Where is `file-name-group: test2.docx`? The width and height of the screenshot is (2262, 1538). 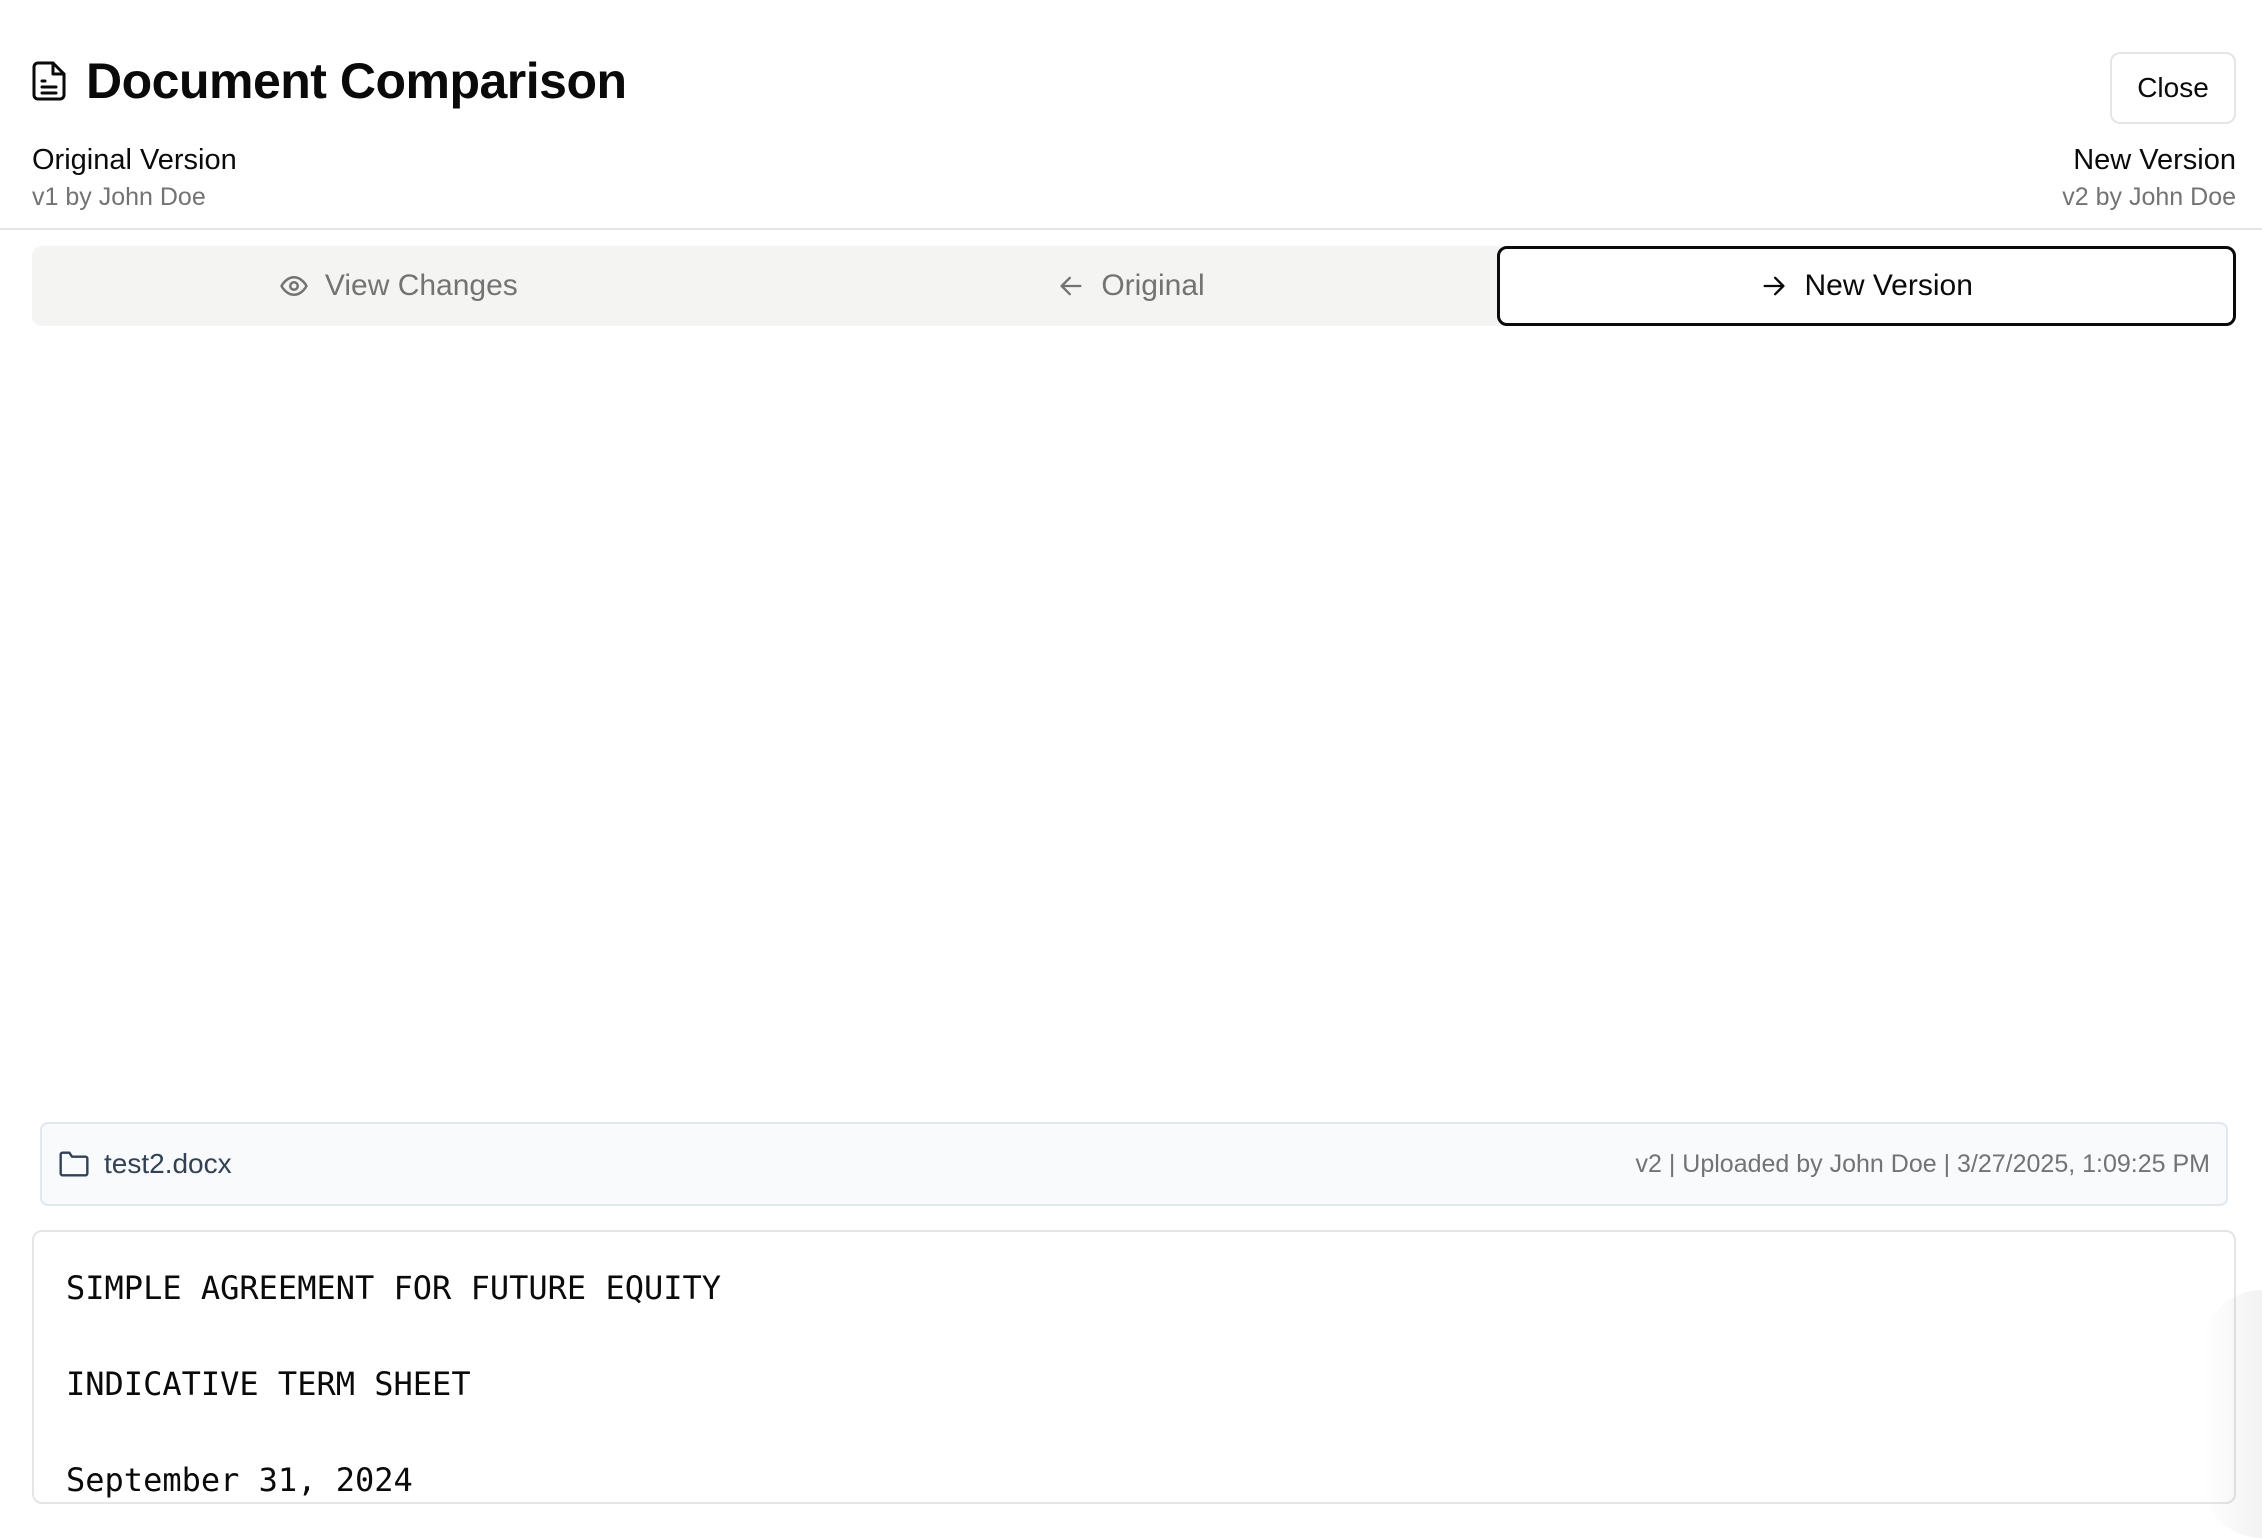 file-name-group: test2.docx is located at coordinates (145, 1164).